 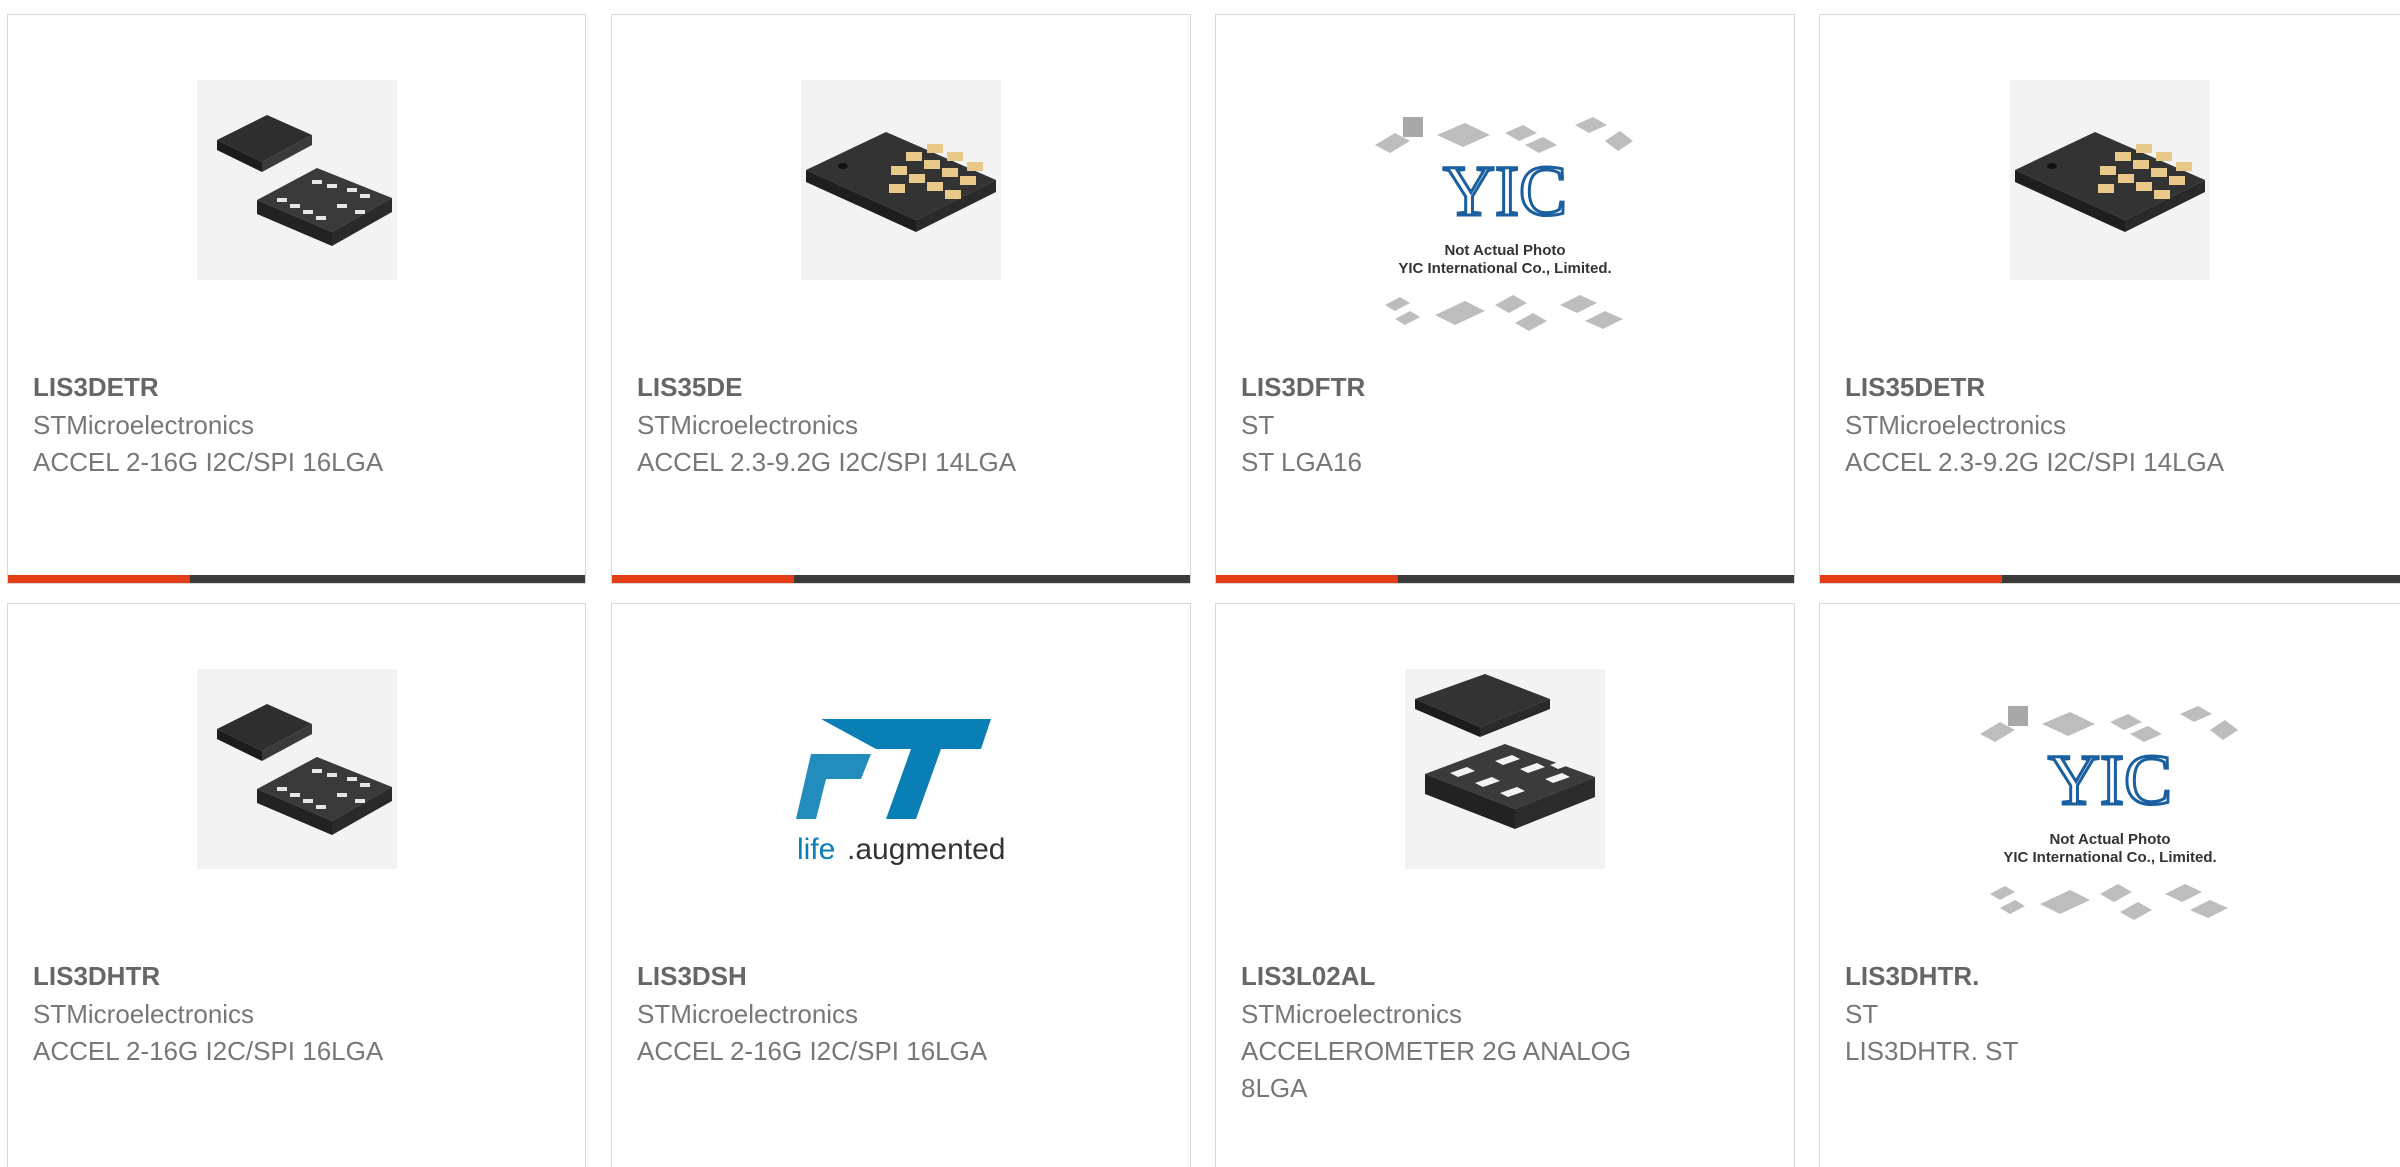 I want to click on svg-text: YIC, so click(x=2110, y=780).